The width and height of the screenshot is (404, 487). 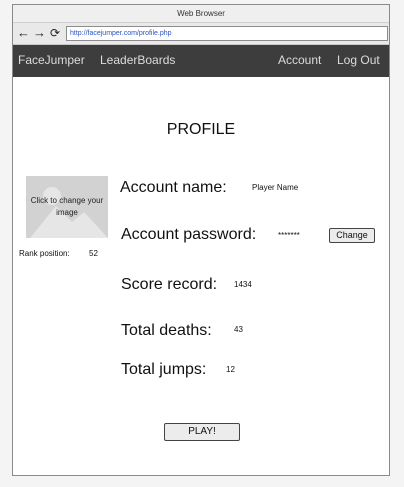 I want to click on score-record-label: Score record:, so click(x=169, y=284).